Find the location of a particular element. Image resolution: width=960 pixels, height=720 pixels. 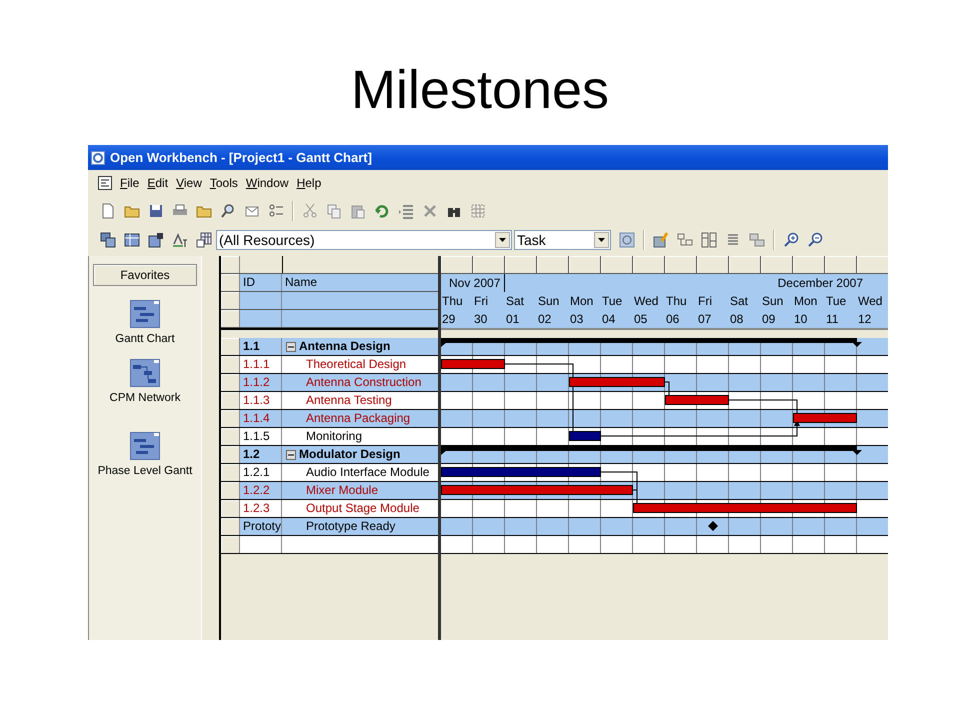

list-icon is located at coordinates (276, 210).